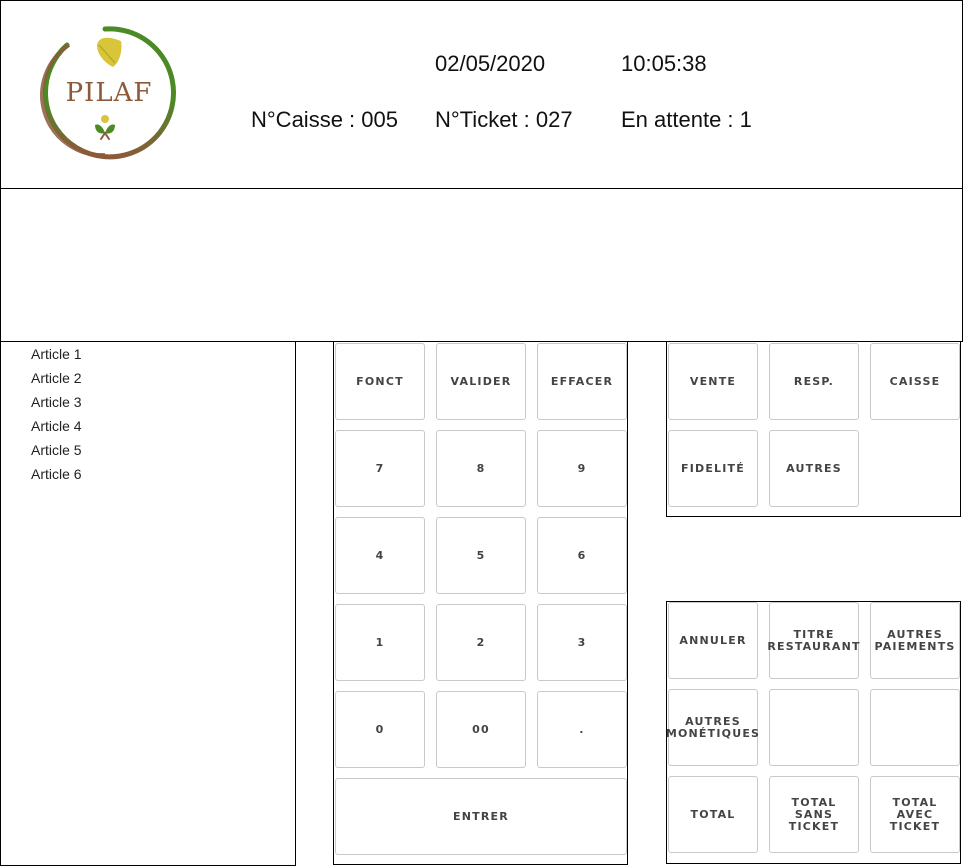 The width and height of the screenshot is (963, 866). I want to click on entrer-button: ENTRER, so click(481, 816).